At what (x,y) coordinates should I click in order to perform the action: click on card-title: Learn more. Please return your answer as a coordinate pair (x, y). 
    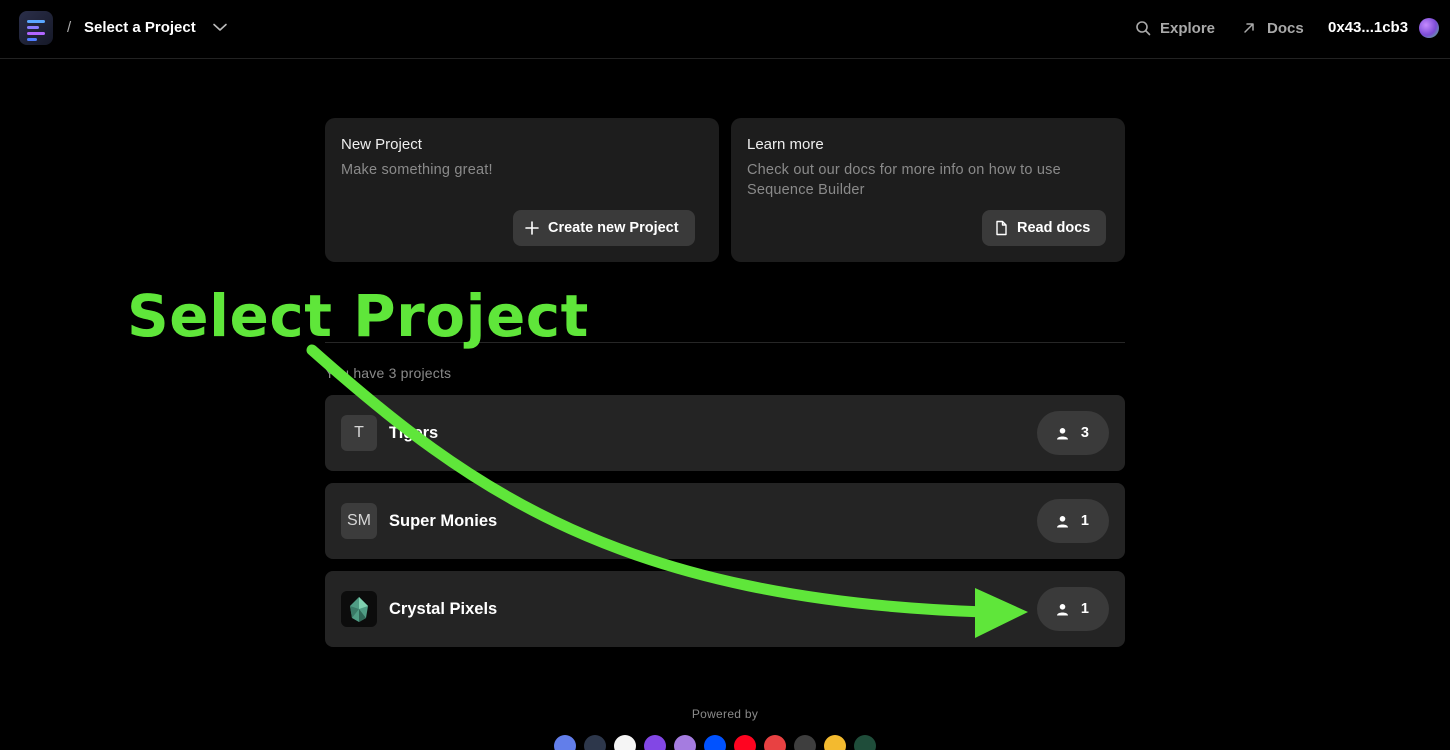
    Looking at the image, I should click on (785, 144).